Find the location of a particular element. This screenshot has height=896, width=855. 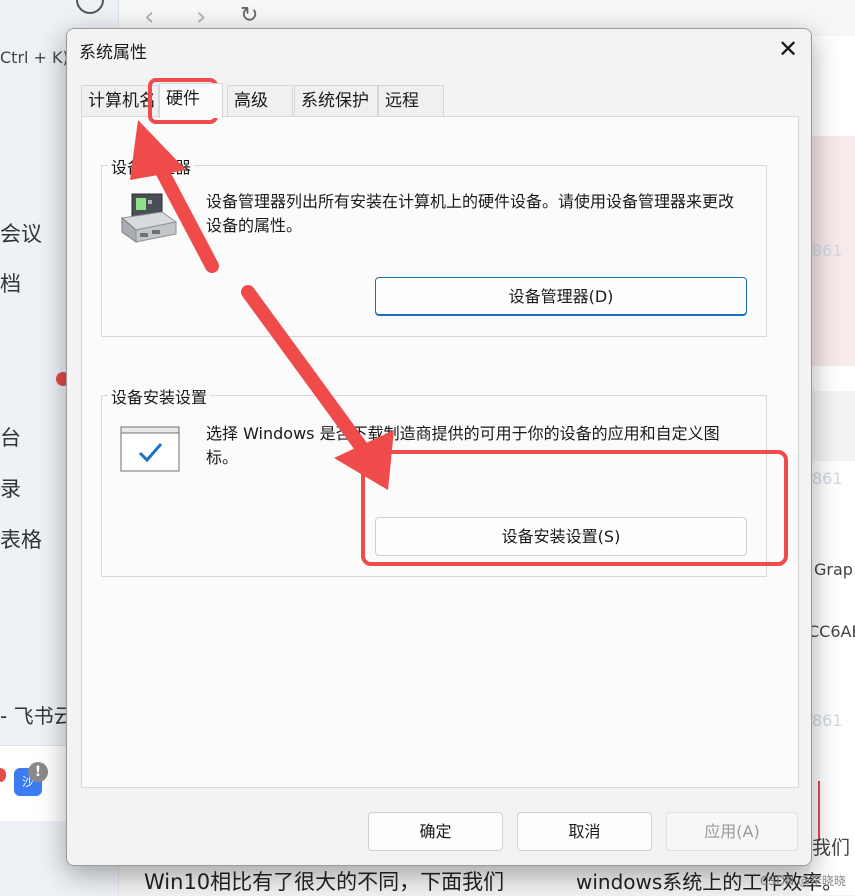

tab-system-protection: 系统保护 is located at coordinates (336, 100).